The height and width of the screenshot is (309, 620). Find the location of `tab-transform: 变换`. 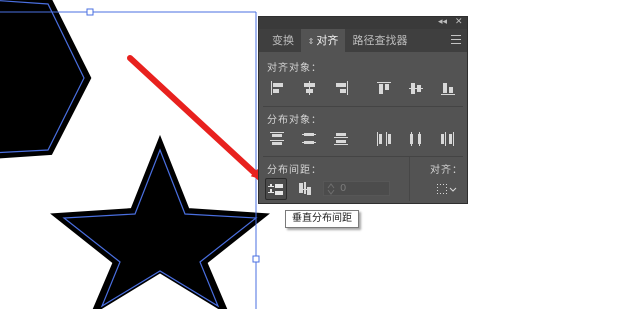

tab-transform: 变换 is located at coordinates (283, 40).